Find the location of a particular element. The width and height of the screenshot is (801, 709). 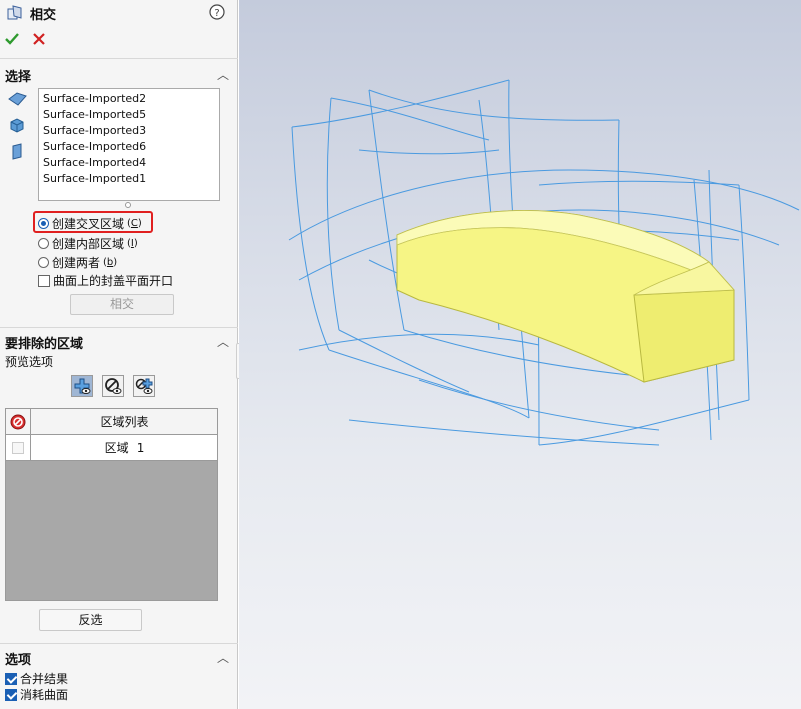

table-row: 区域 1 is located at coordinates (111, 448).